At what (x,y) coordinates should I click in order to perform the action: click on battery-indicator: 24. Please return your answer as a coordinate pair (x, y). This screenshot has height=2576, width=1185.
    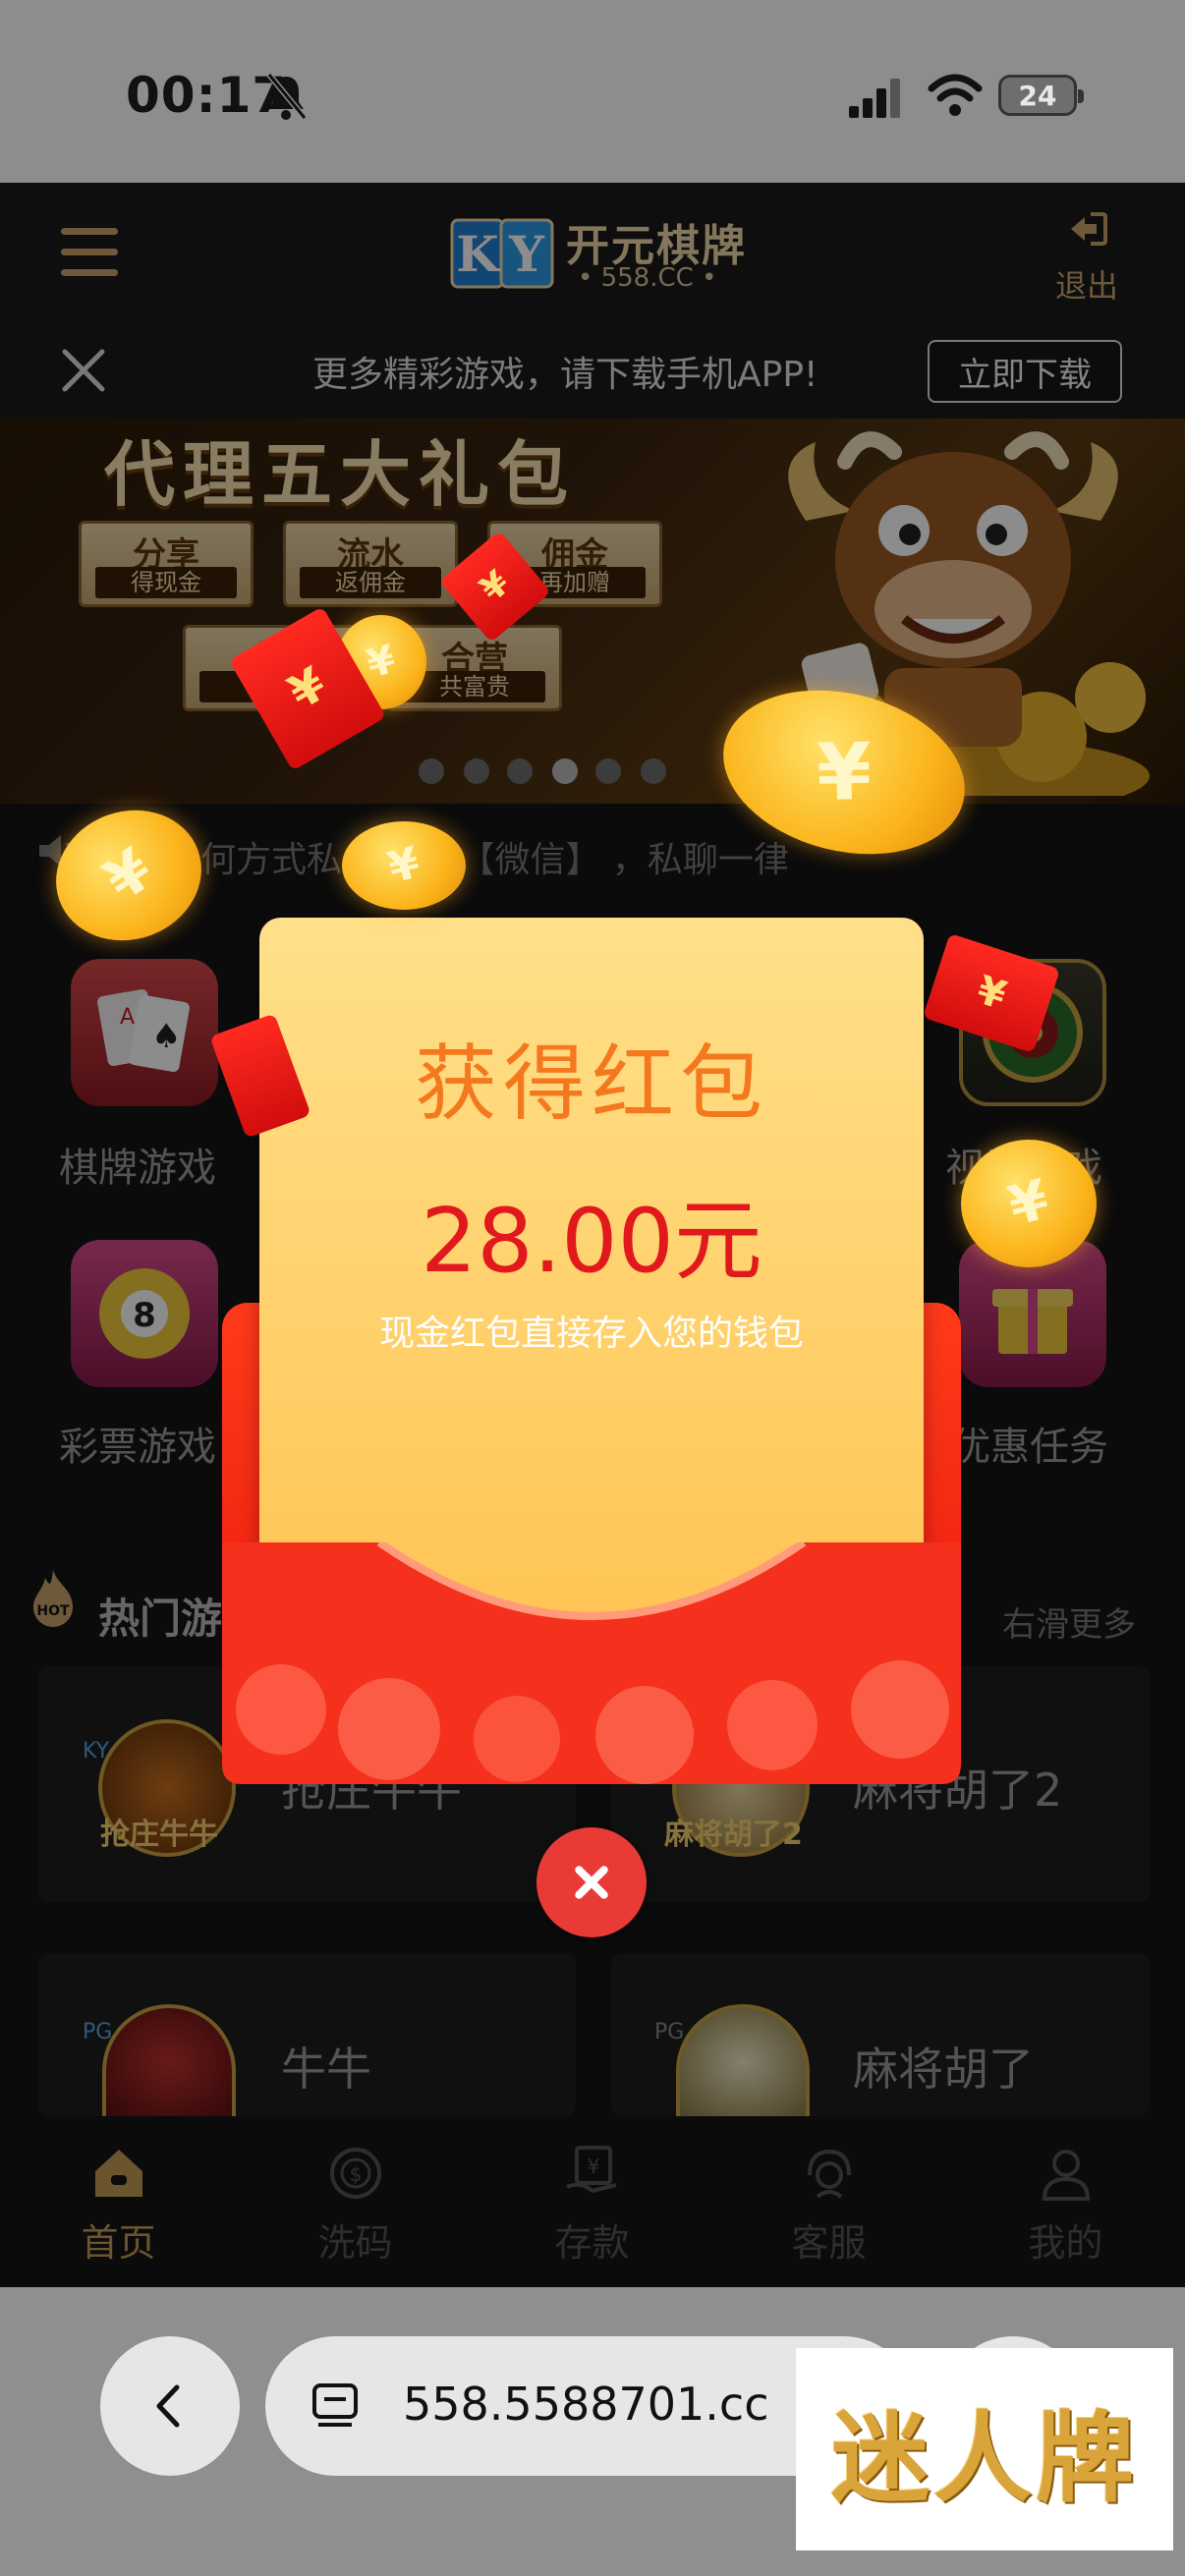
    Looking at the image, I should click on (1041, 95).